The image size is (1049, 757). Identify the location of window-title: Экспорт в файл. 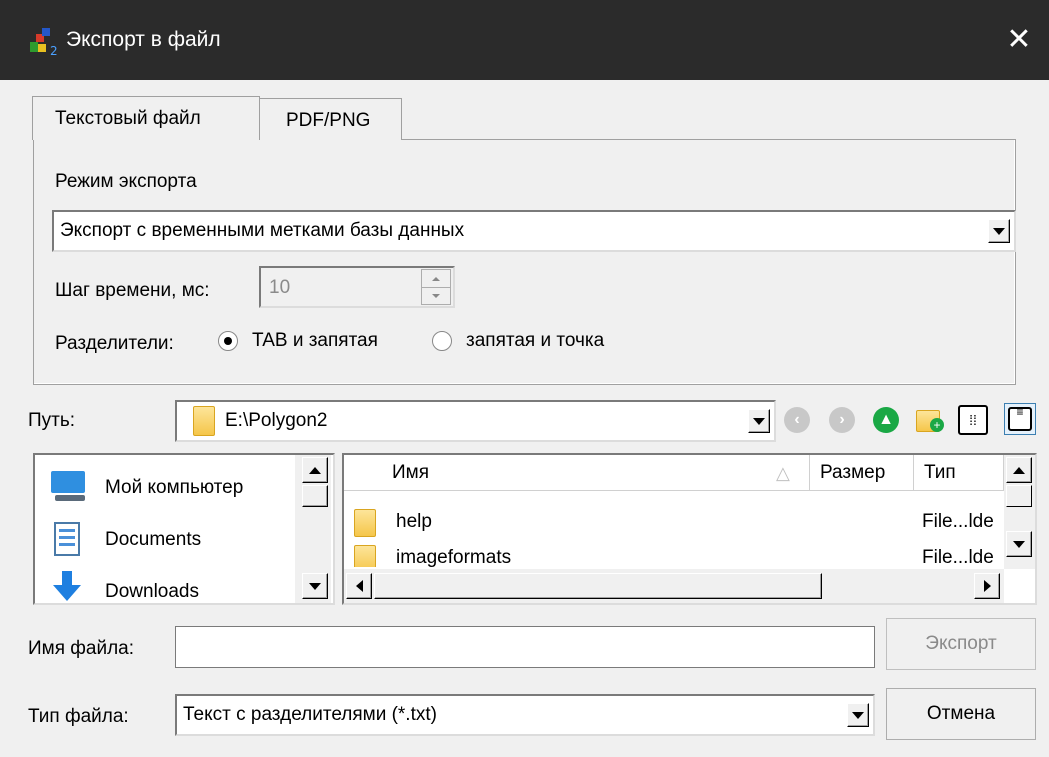
(143, 39).